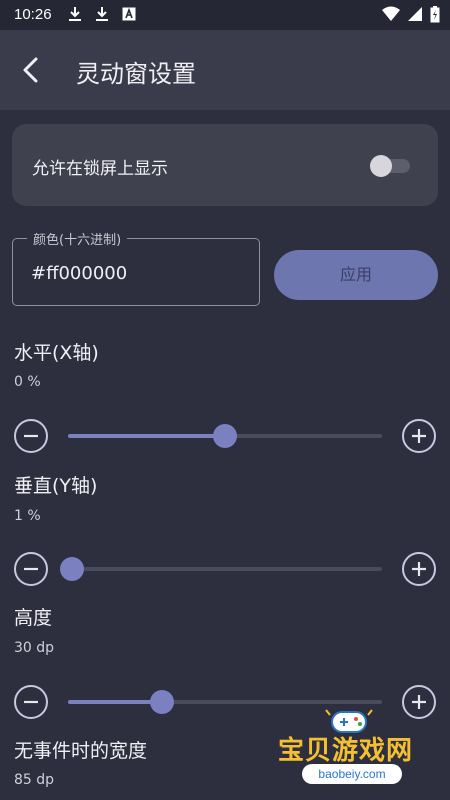  I want to click on color-field-label: 颜色(十六进制), so click(77, 238).